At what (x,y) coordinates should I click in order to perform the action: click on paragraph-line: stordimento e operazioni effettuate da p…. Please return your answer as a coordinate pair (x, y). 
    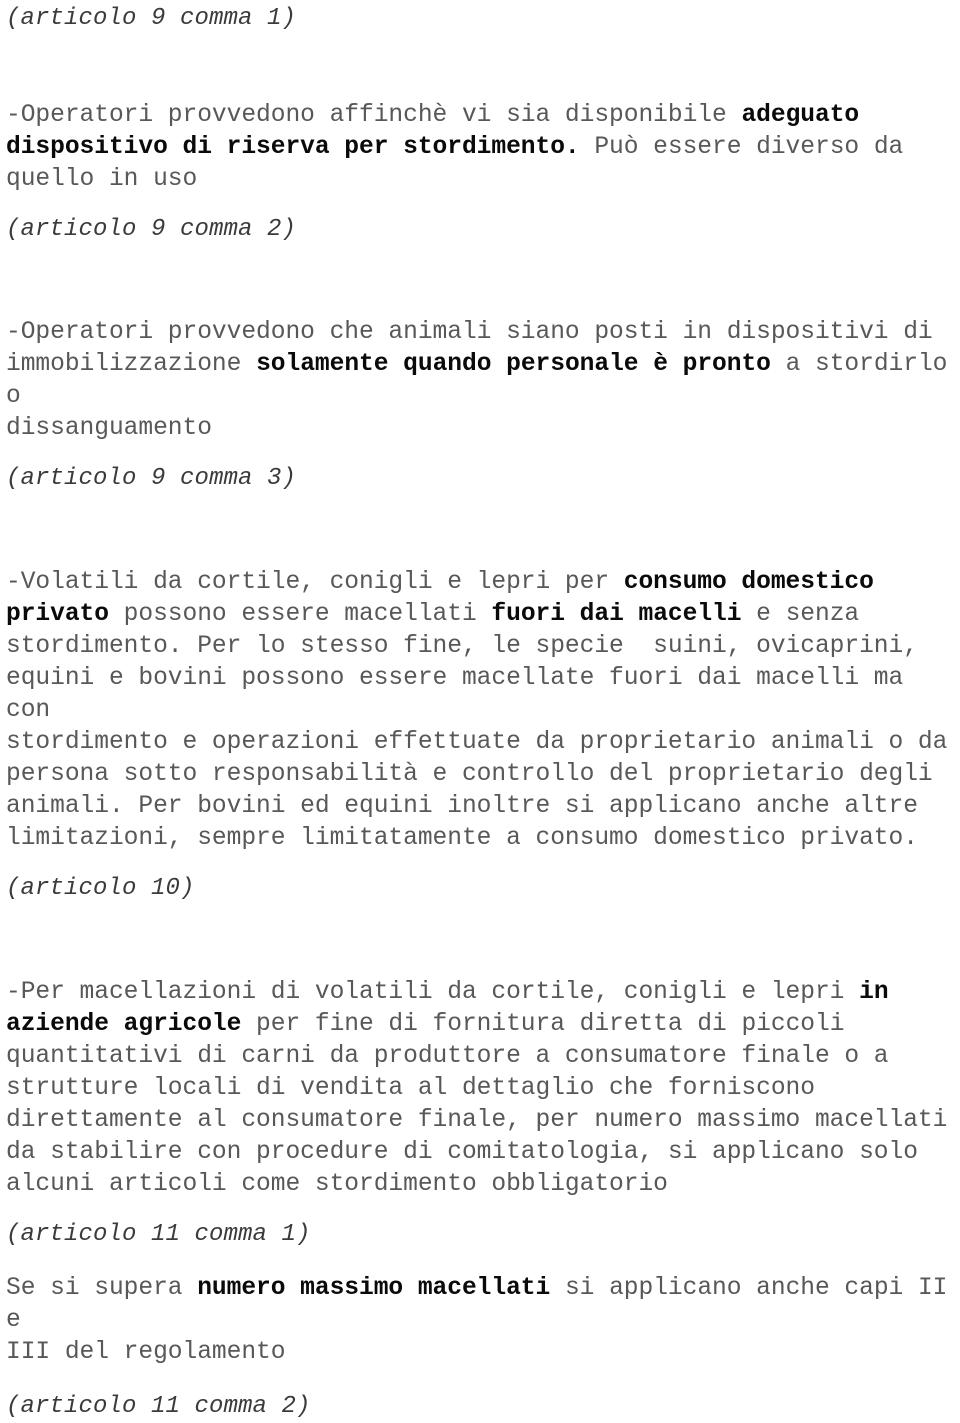
    Looking at the image, I should click on (481, 743).